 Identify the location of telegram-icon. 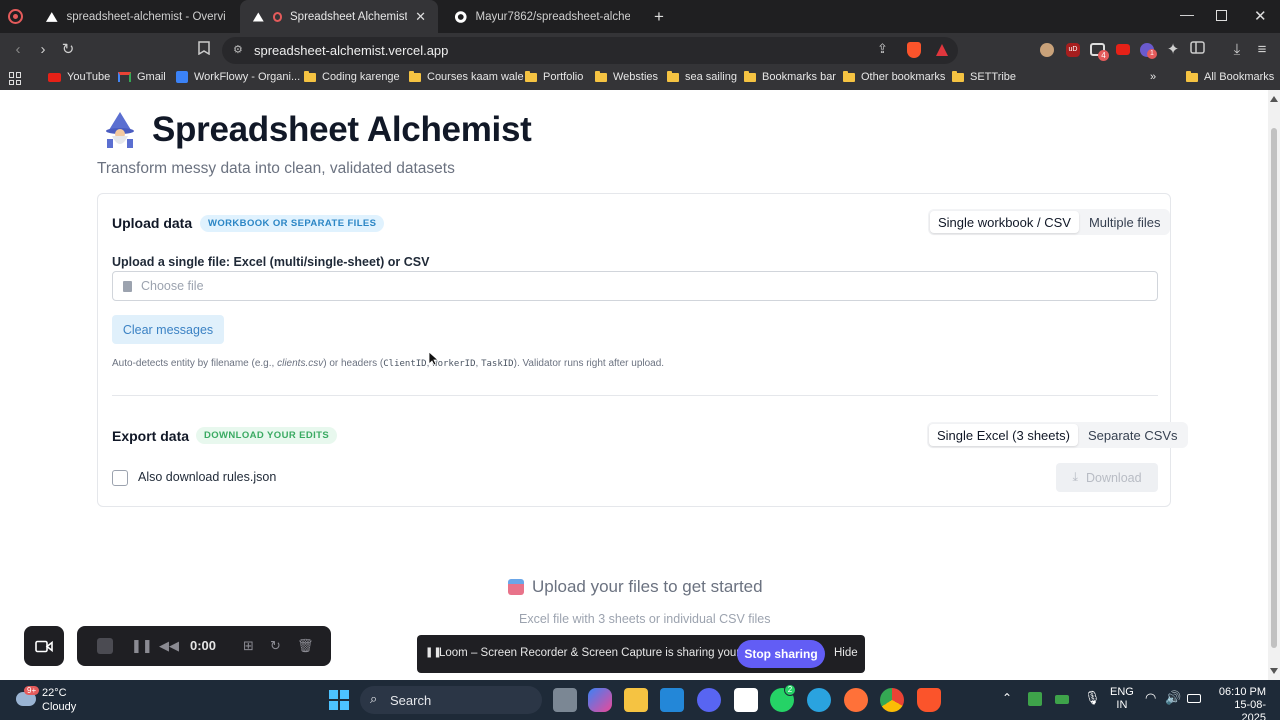
(819, 700).